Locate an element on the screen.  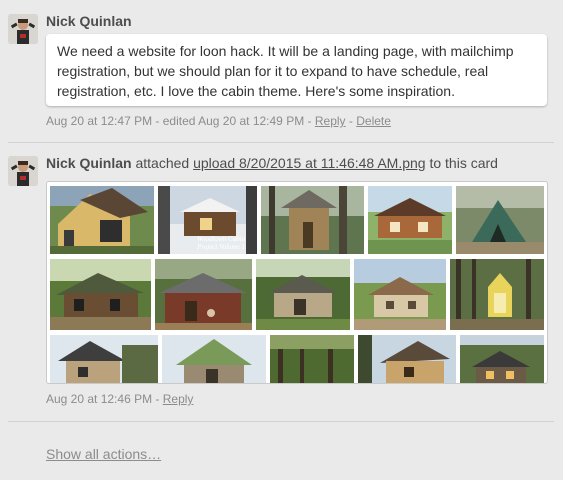
attachment-file-link: upload 8/20/2015 at 11:46:48 AM.png is located at coordinates (309, 163).